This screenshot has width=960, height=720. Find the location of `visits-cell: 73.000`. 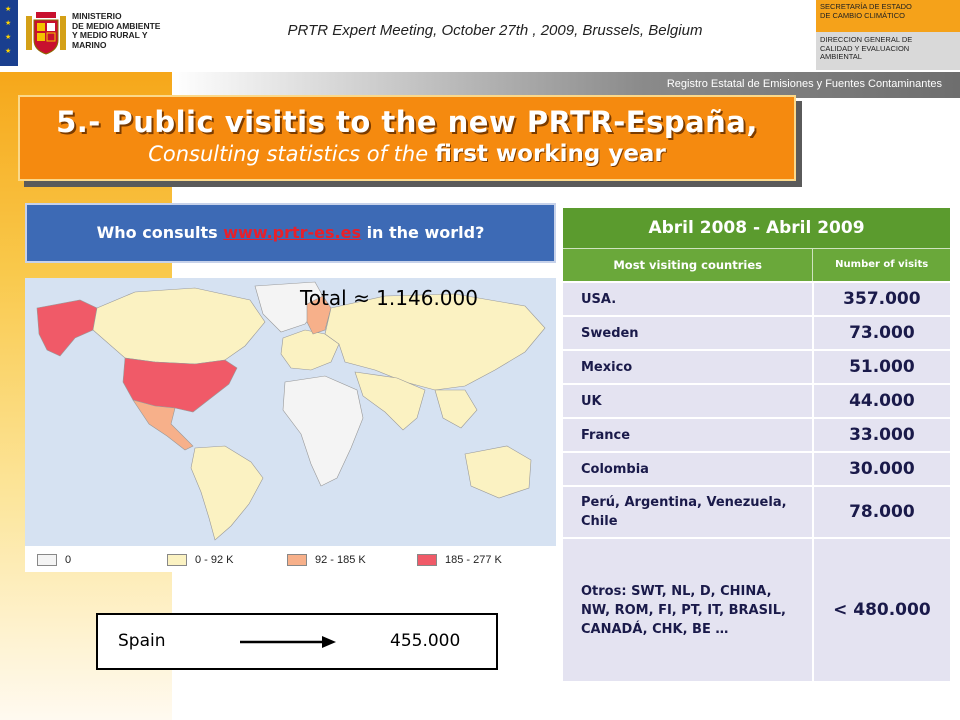

visits-cell: 73.000 is located at coordinates (880, 333).